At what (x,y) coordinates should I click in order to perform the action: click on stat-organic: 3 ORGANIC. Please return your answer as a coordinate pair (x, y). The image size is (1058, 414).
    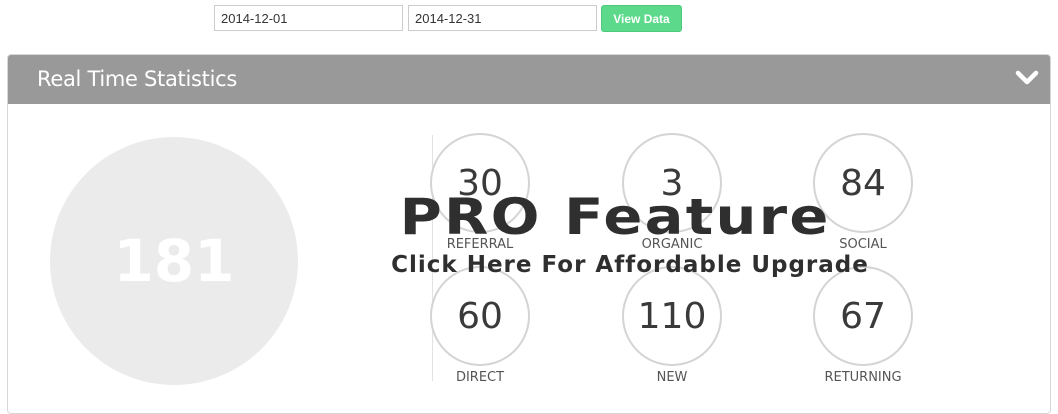
    Looking at the image, I should click on (672, 192).